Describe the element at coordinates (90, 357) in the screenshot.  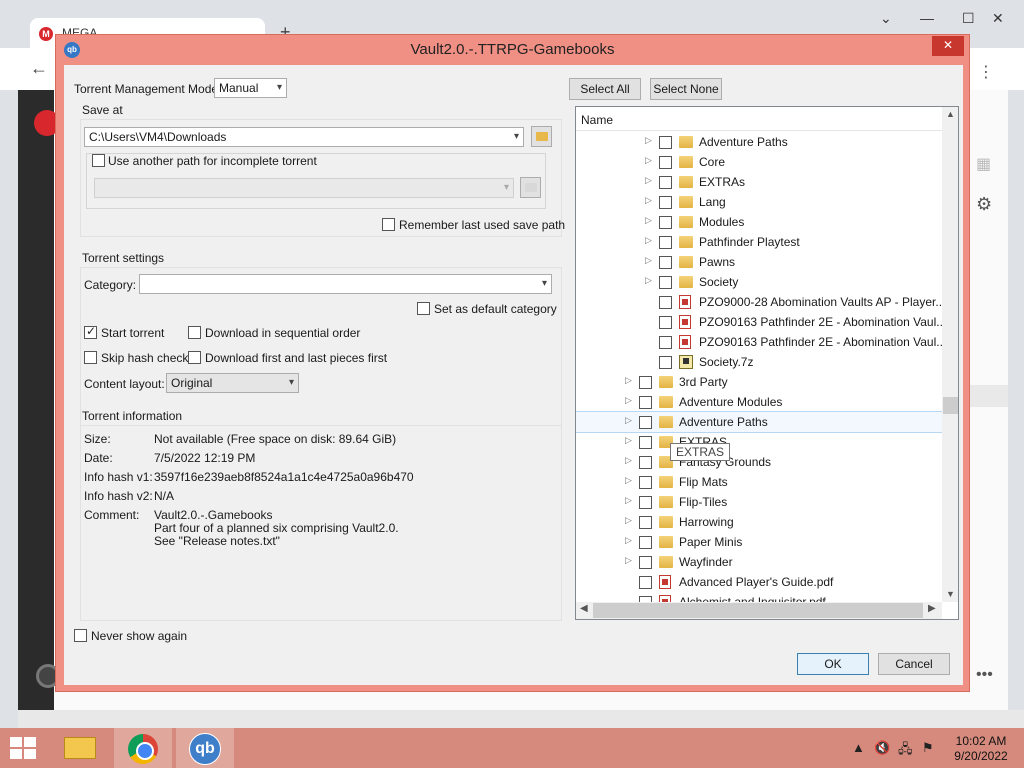
I see `skip-hash-checkbox` at that location.